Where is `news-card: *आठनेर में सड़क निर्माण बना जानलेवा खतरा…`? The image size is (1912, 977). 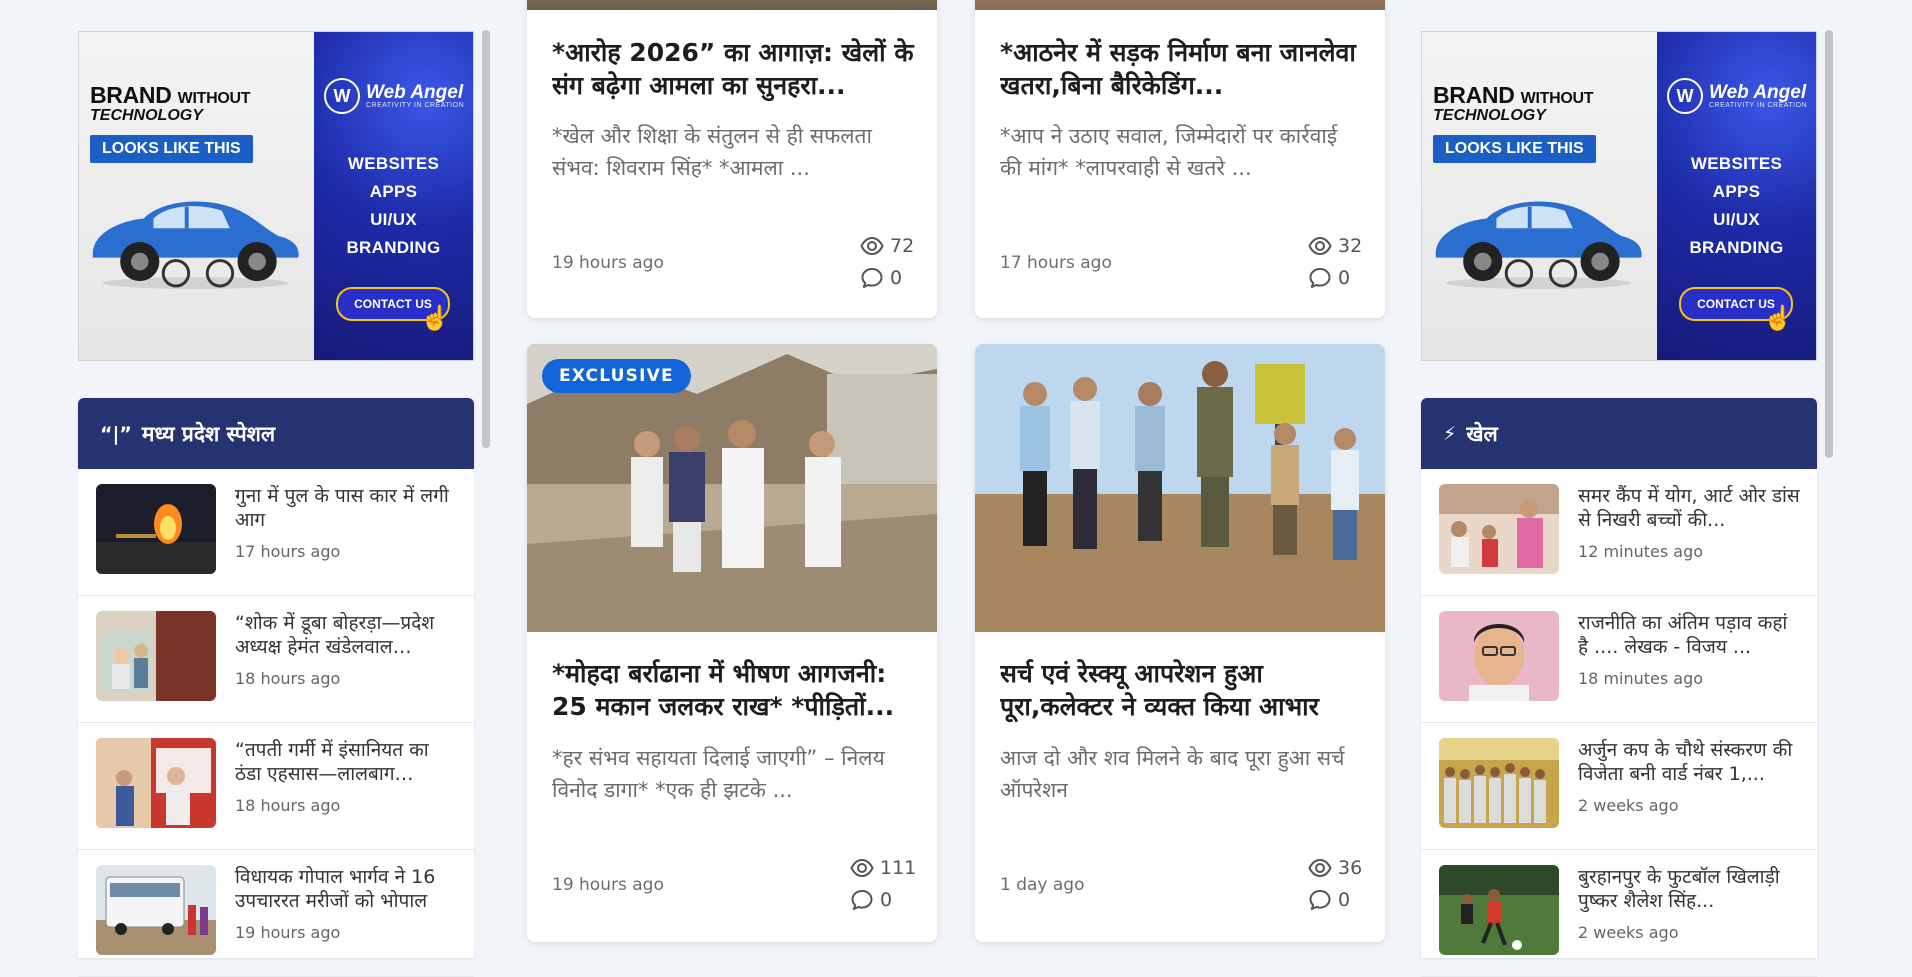
news-card: *आठनेर में सड़क निर्माण बना जानलेवा खतरा… is located at coordinates (1180, 159).